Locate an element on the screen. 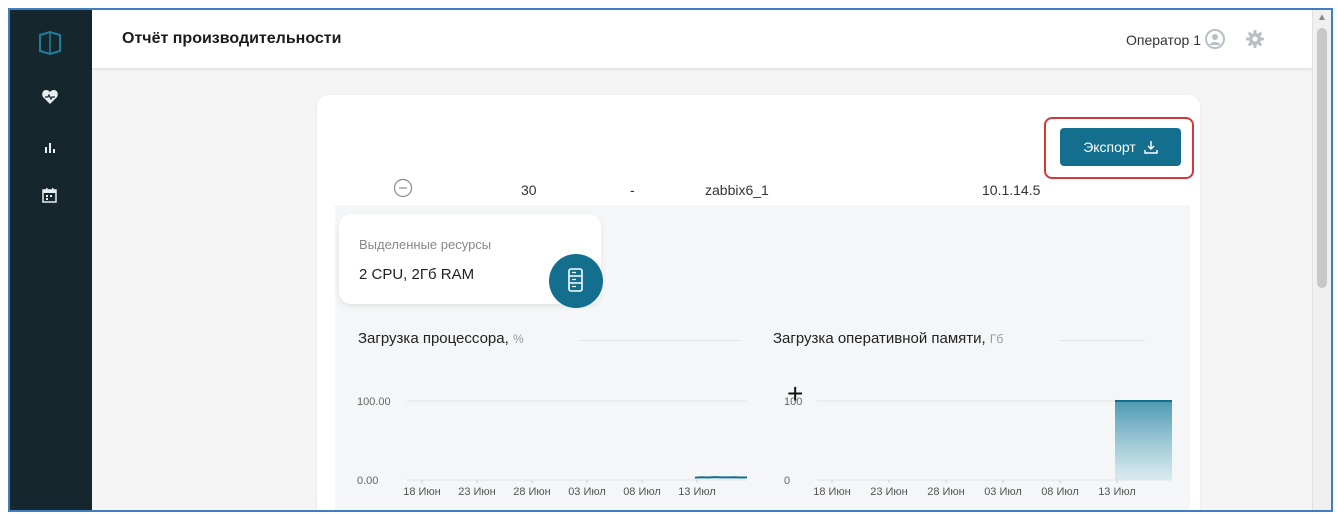  cpu-chart-title: Загрузка процессора, % is located at coordinates (441, 338).